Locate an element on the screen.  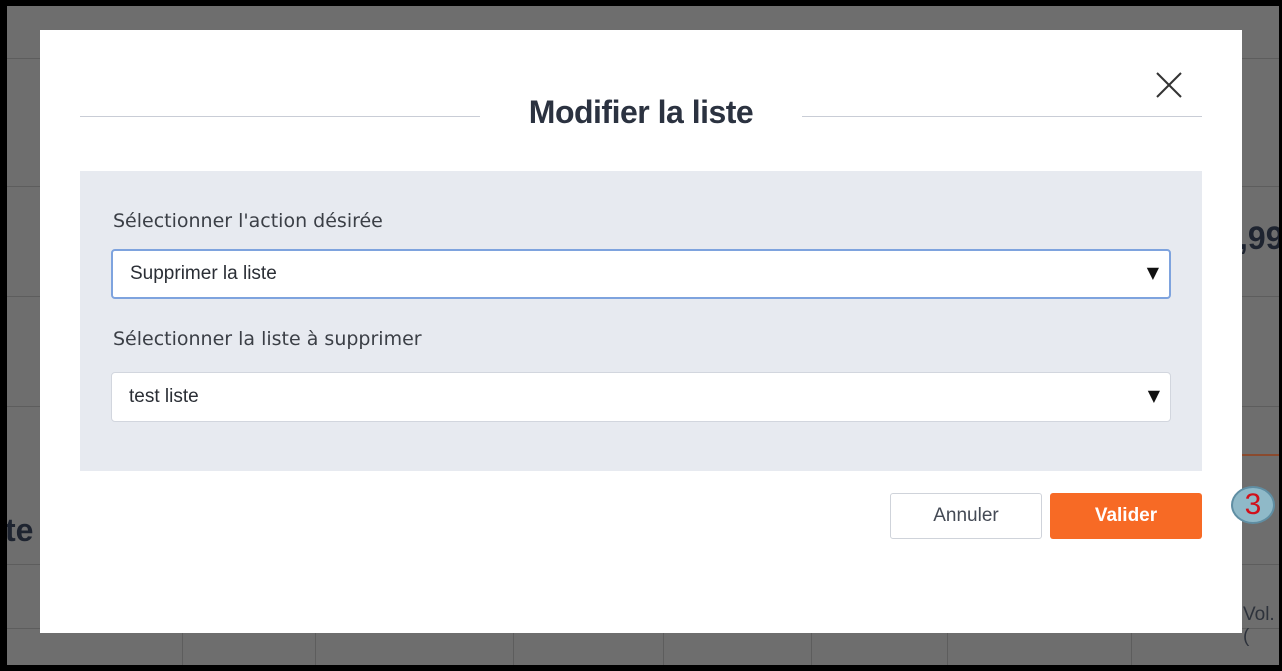
background-column-header: Vol.( is located at coordinates (1259, 625).